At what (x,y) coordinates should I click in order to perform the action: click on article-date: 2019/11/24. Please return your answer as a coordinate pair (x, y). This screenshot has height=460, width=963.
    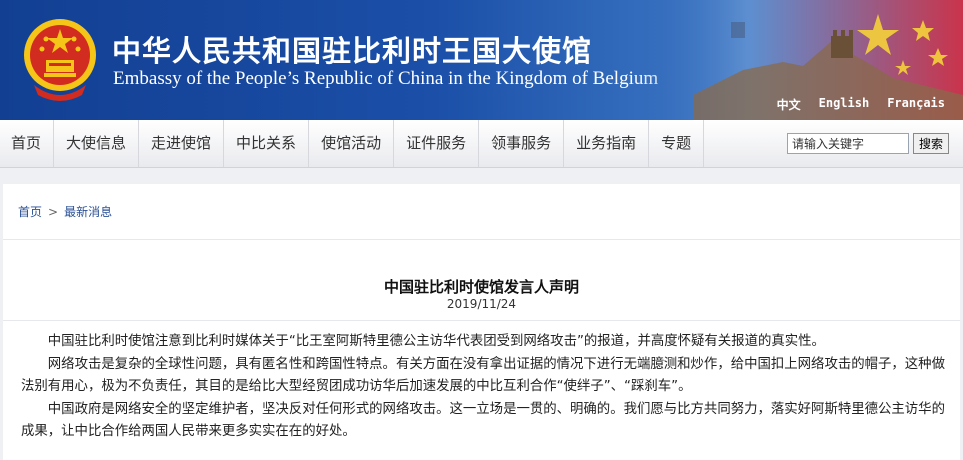
    Looking at the image, I should click on (481, 304).